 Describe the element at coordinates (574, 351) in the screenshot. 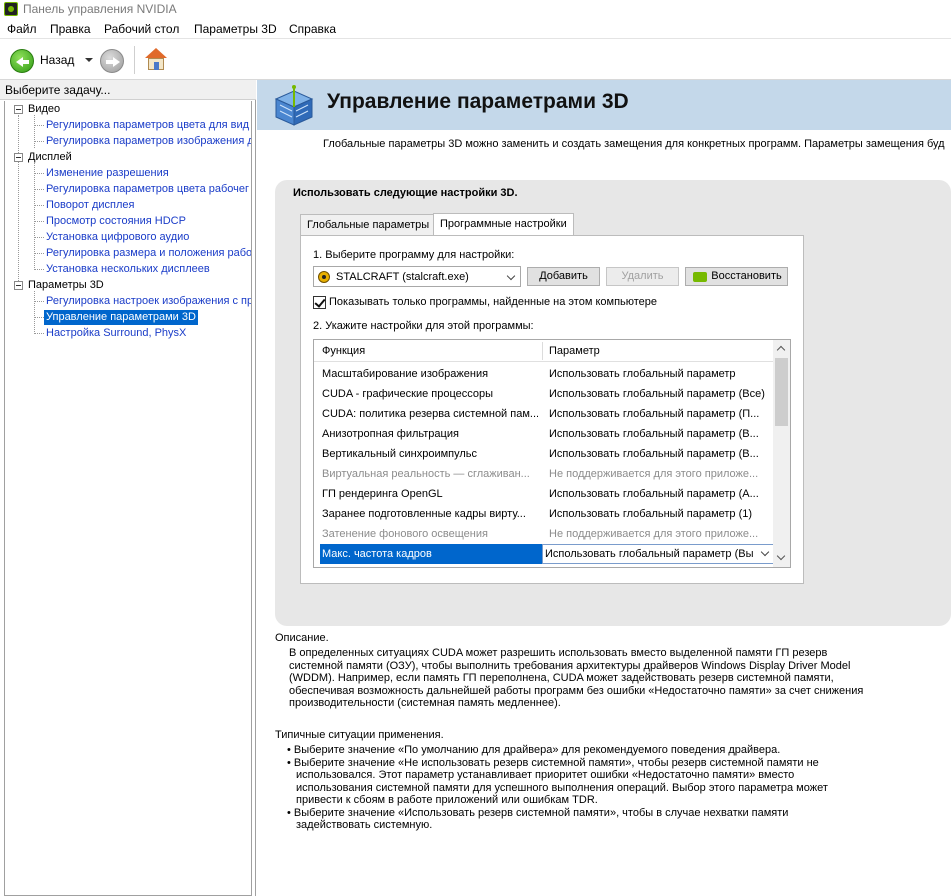

I see `column-header-parameter: Параметр` at that location.